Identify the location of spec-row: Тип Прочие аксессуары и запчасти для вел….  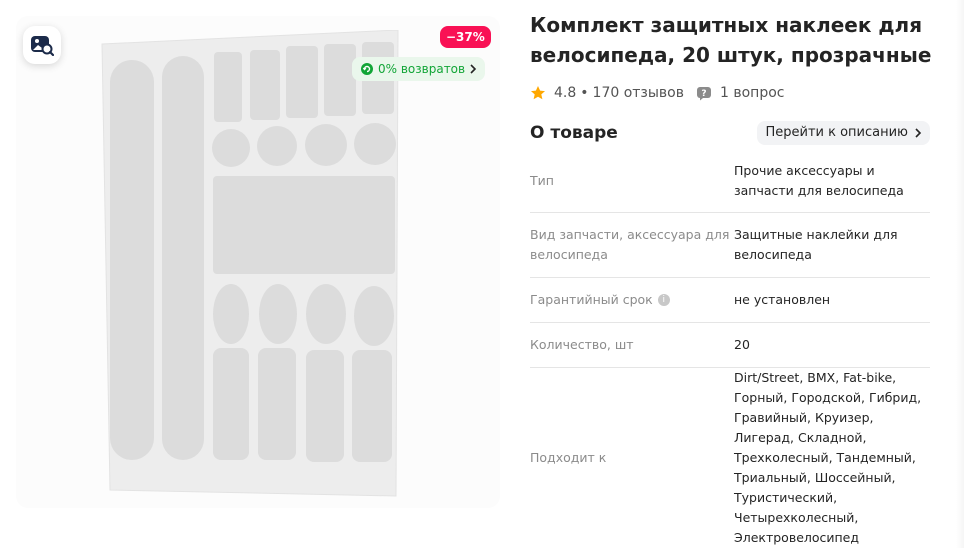
(730, 181).